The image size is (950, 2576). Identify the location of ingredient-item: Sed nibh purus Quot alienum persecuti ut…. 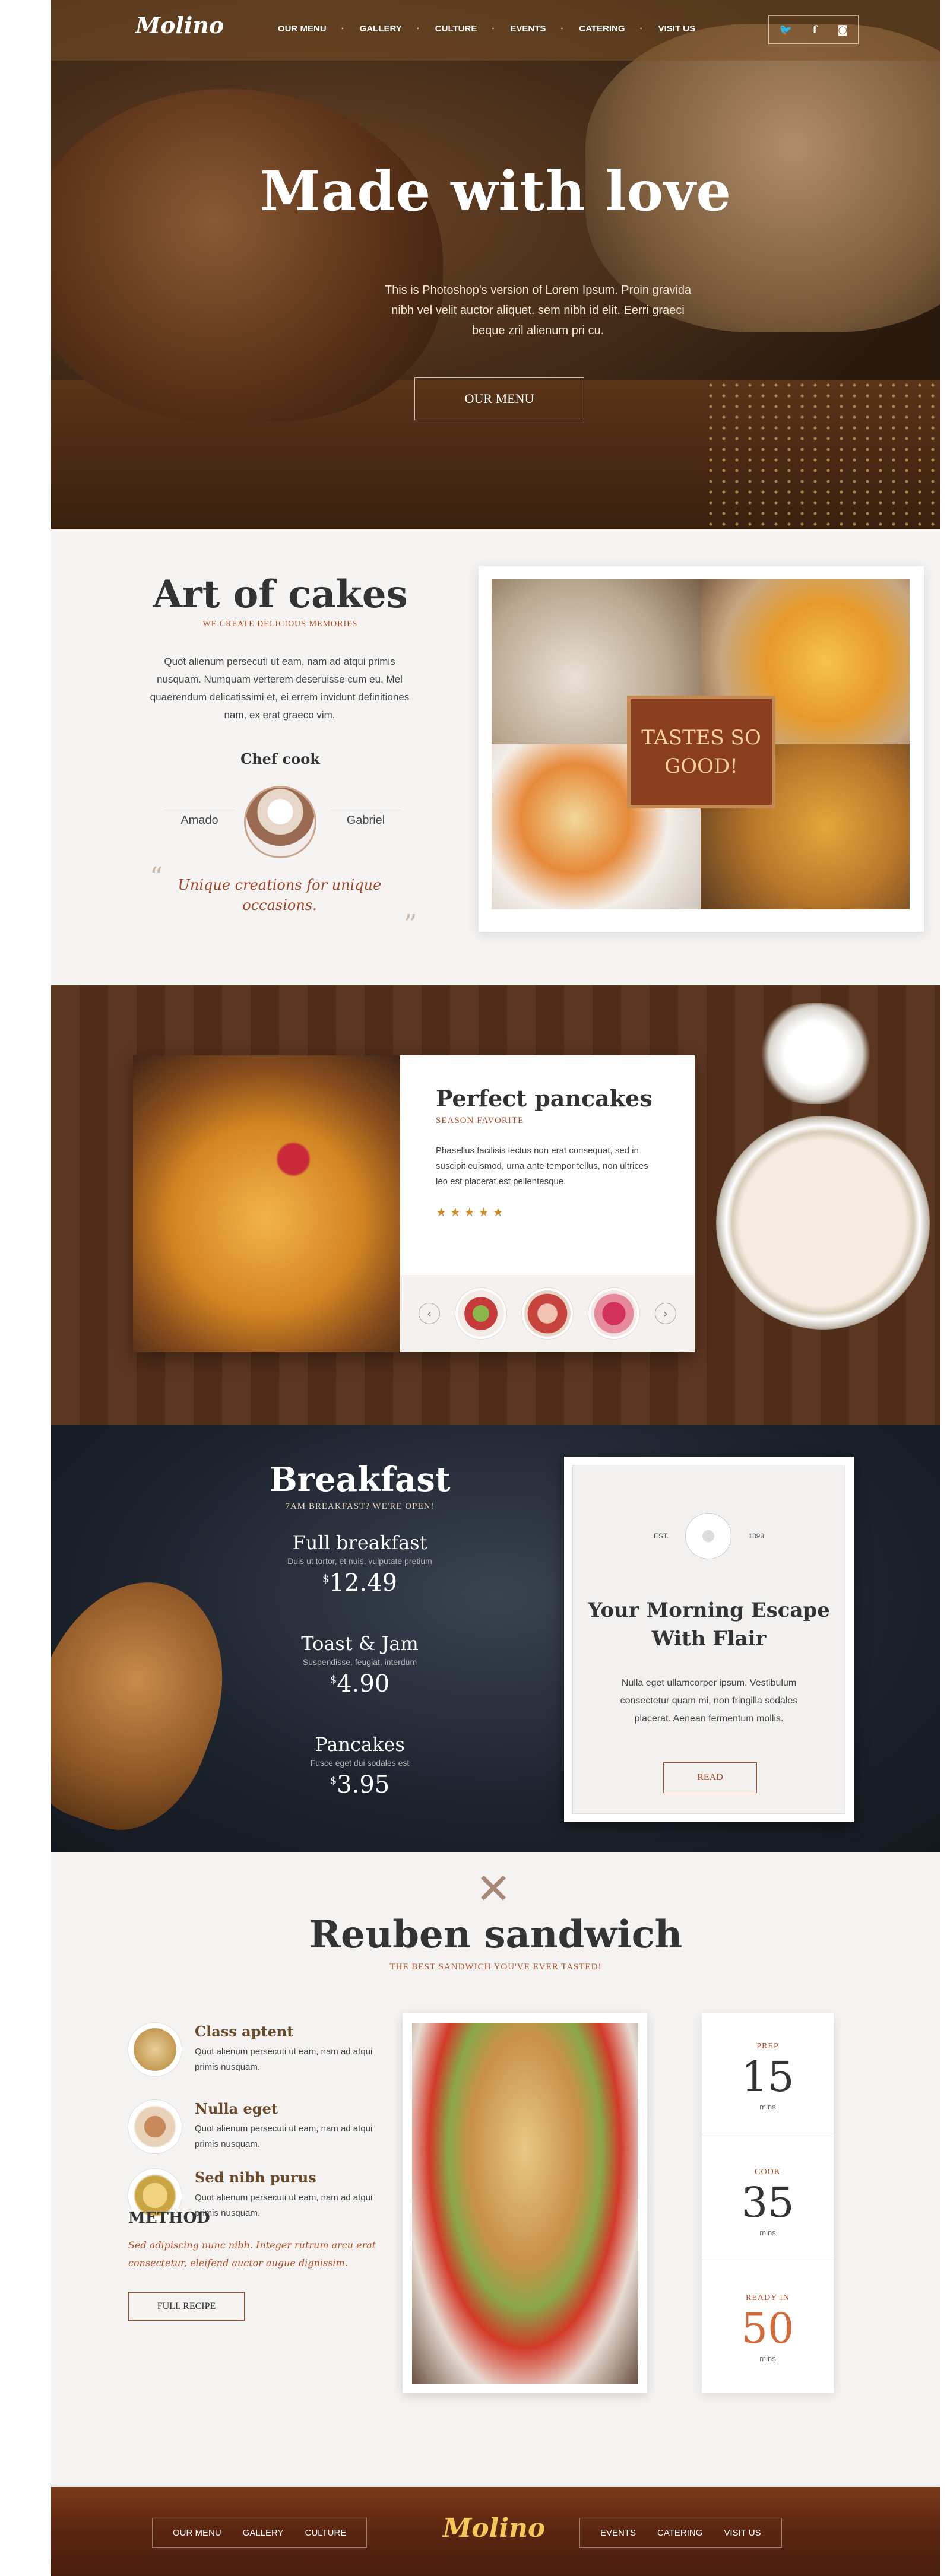
(253, 2195).